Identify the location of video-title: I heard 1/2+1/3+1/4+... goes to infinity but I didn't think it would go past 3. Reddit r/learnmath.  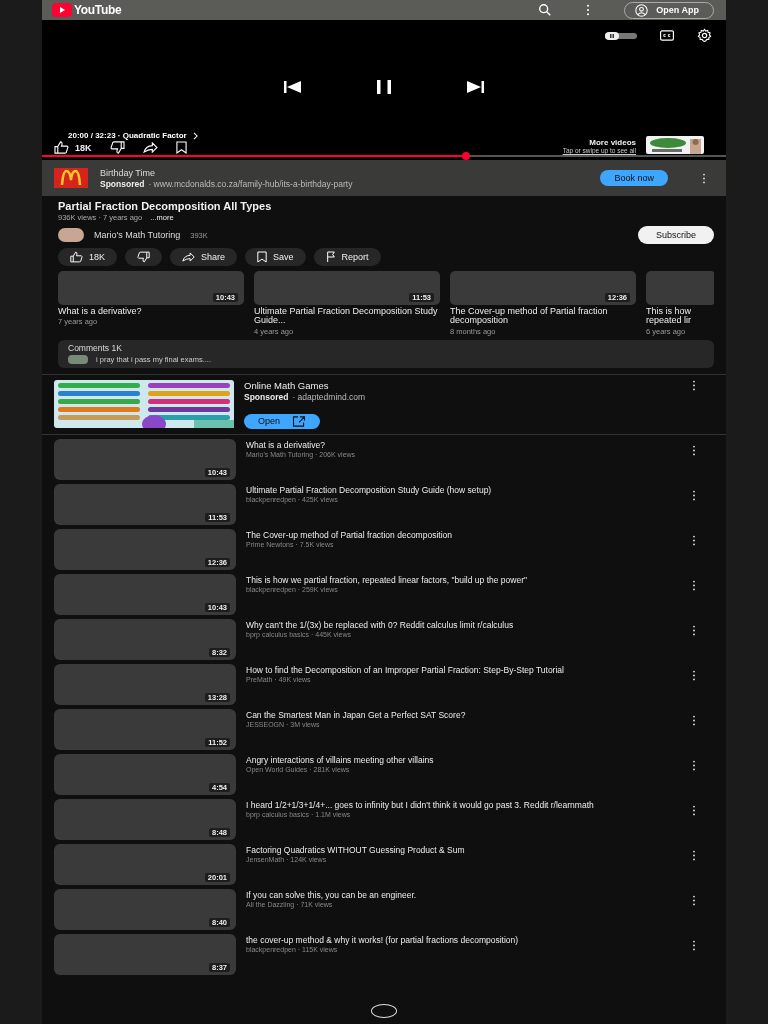
(464, 805).